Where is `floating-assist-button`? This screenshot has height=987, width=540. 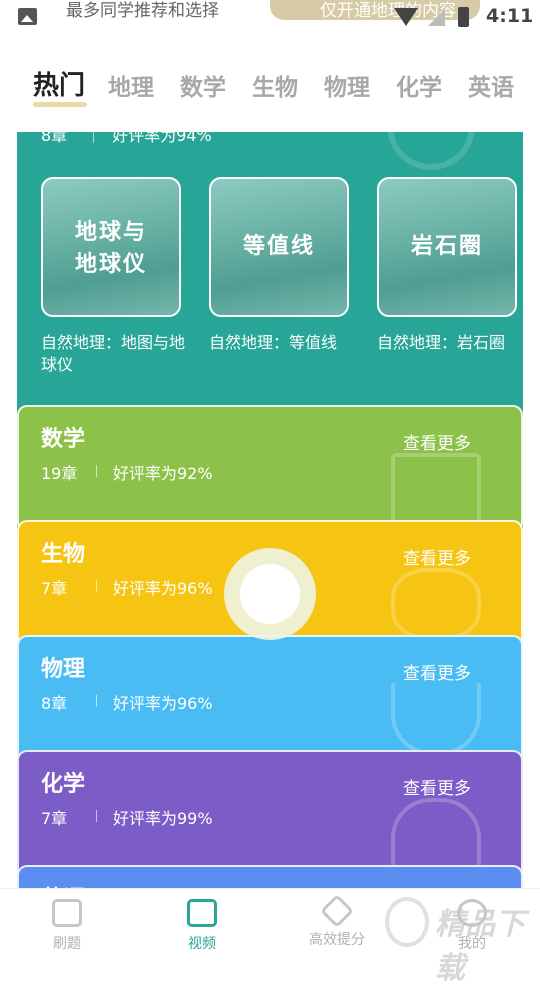 floating-assist-button is located at coordinates (270, 594).